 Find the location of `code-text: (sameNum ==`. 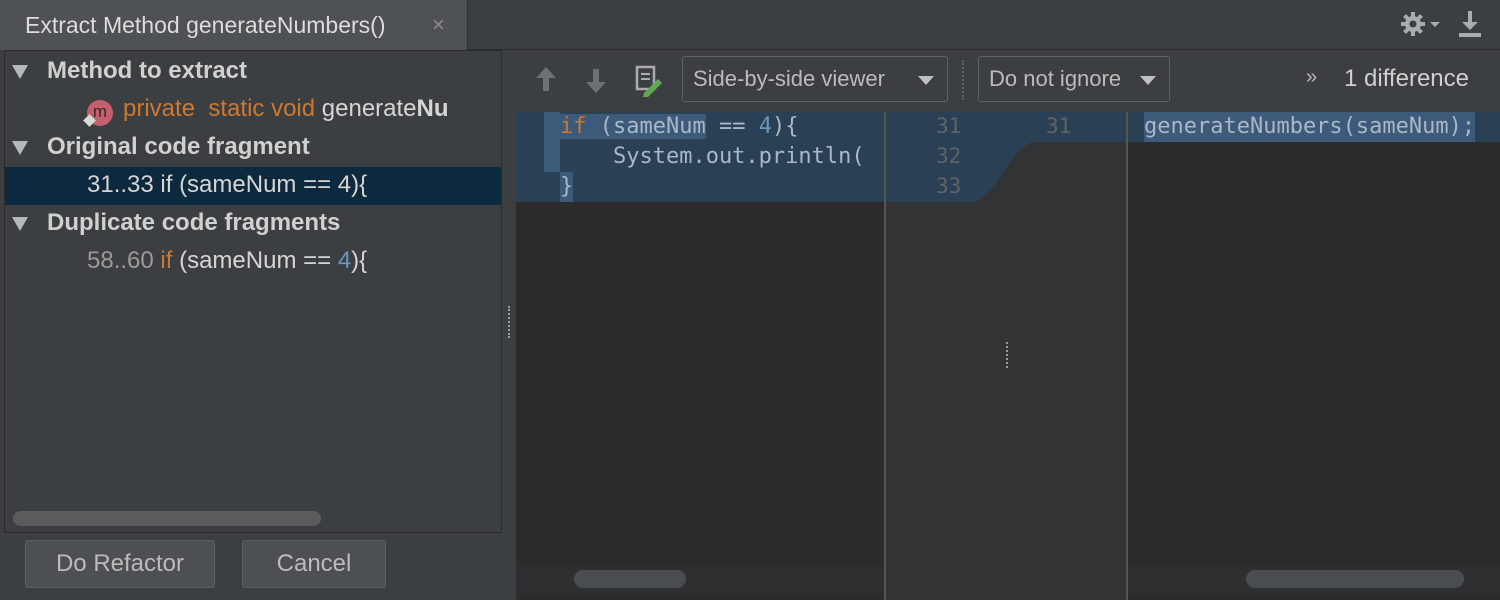

code-text: (sameNum == is located at coordinates (255, 260).